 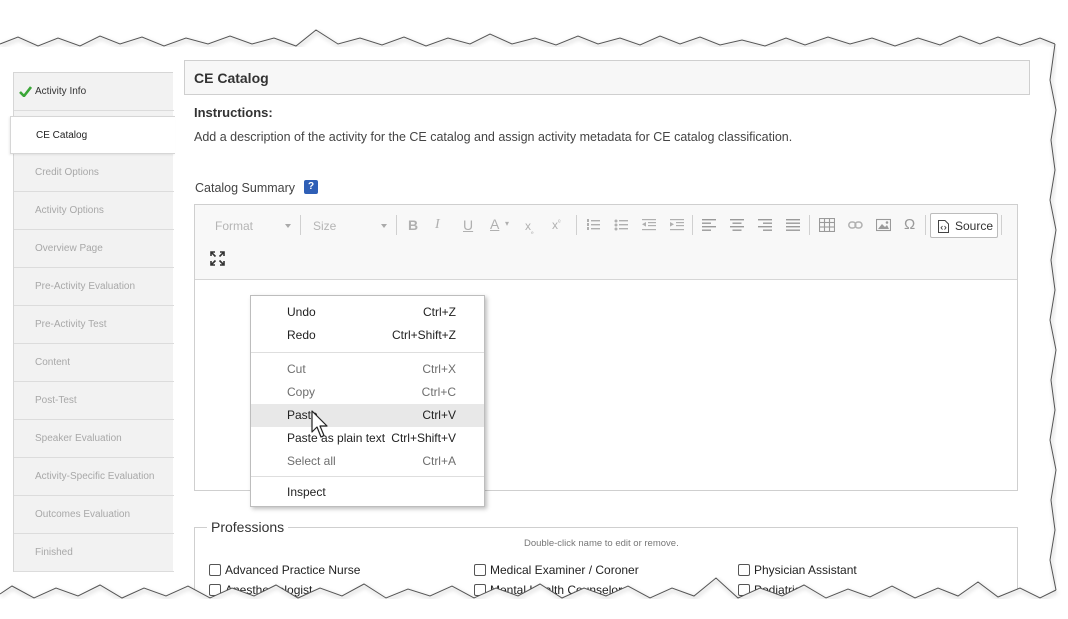 What do you see at coordinates (83, 514) in the screenshot?
I see `sidebar-item-label: Outcomes Evaluation` at bounding box center [83, 514].